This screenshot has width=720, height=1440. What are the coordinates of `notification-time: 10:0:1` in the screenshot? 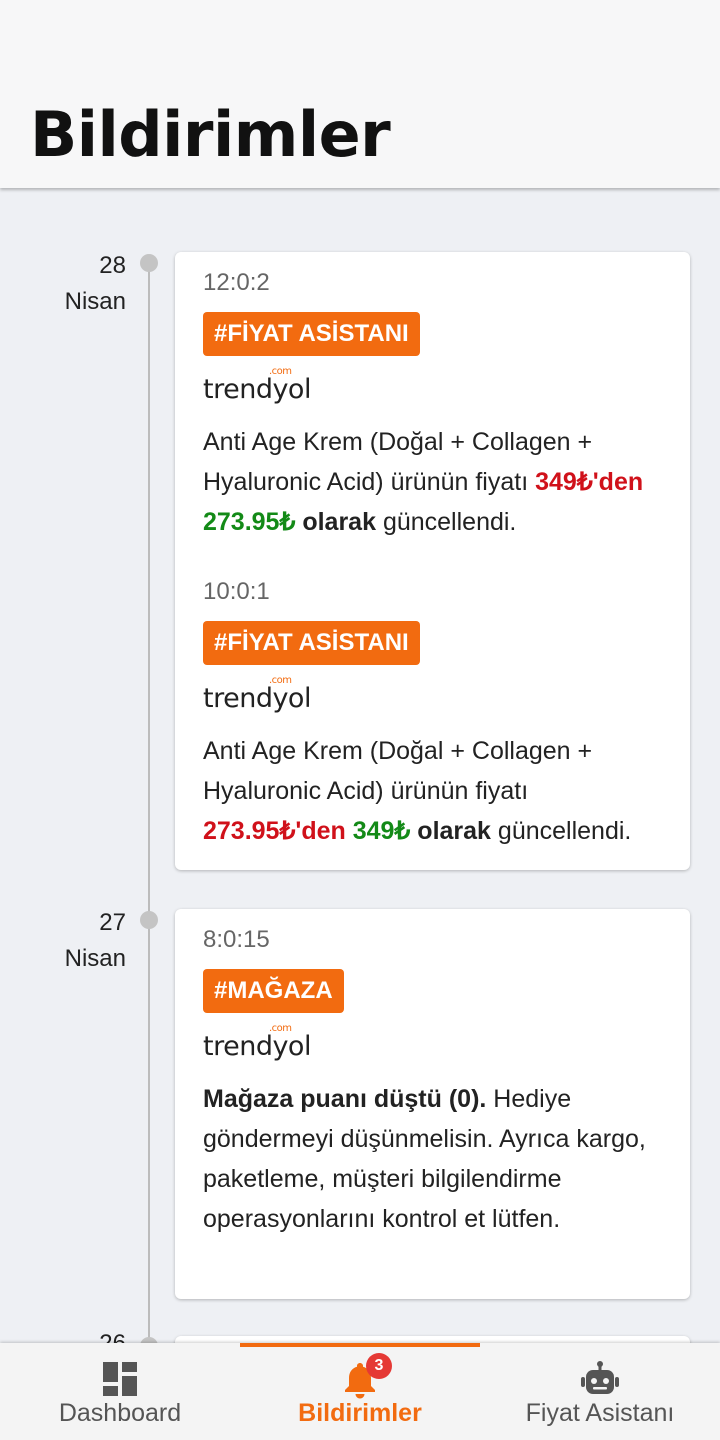 It's located at (236, 591).